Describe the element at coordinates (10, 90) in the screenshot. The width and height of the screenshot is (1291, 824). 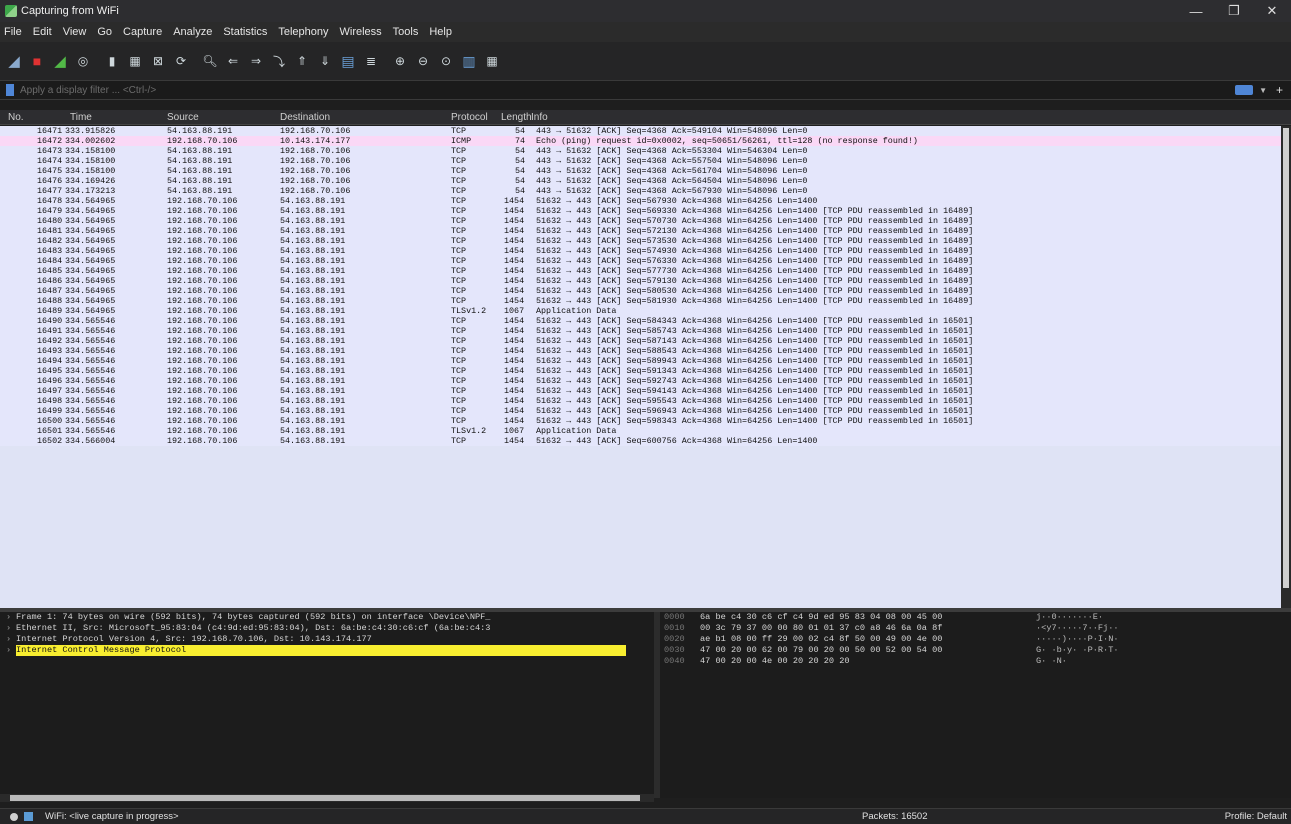
I see `bookmark-icon` at that location.